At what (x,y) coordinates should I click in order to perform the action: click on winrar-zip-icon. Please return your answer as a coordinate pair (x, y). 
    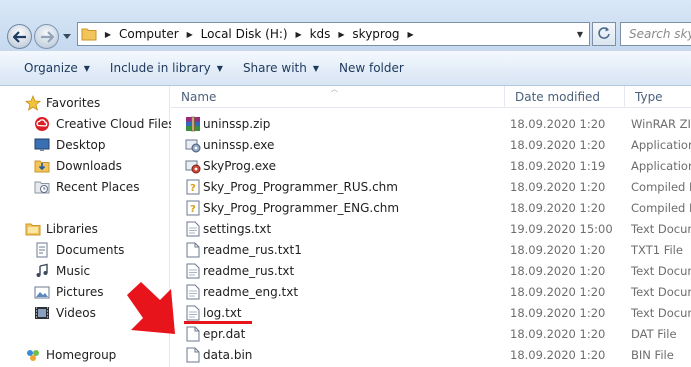
    Looking at the image, I should click on (193, 123).